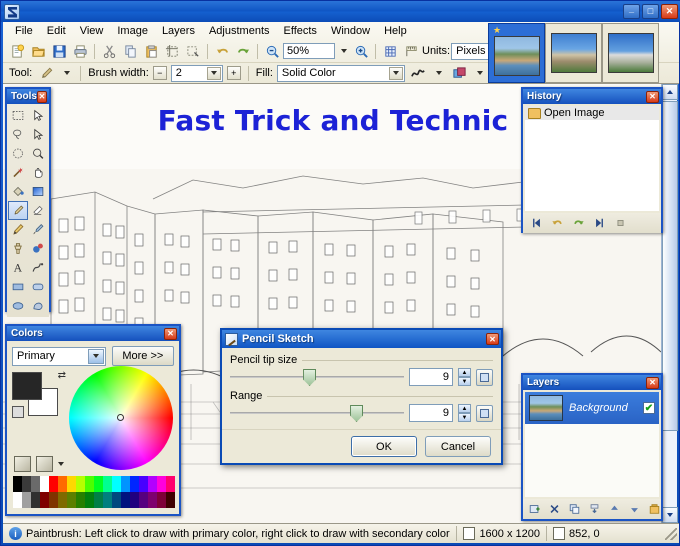 Image resolution: width=680 pixels, height=546 pixels. I want to click on tool-magic-wand, so click(18, 172).